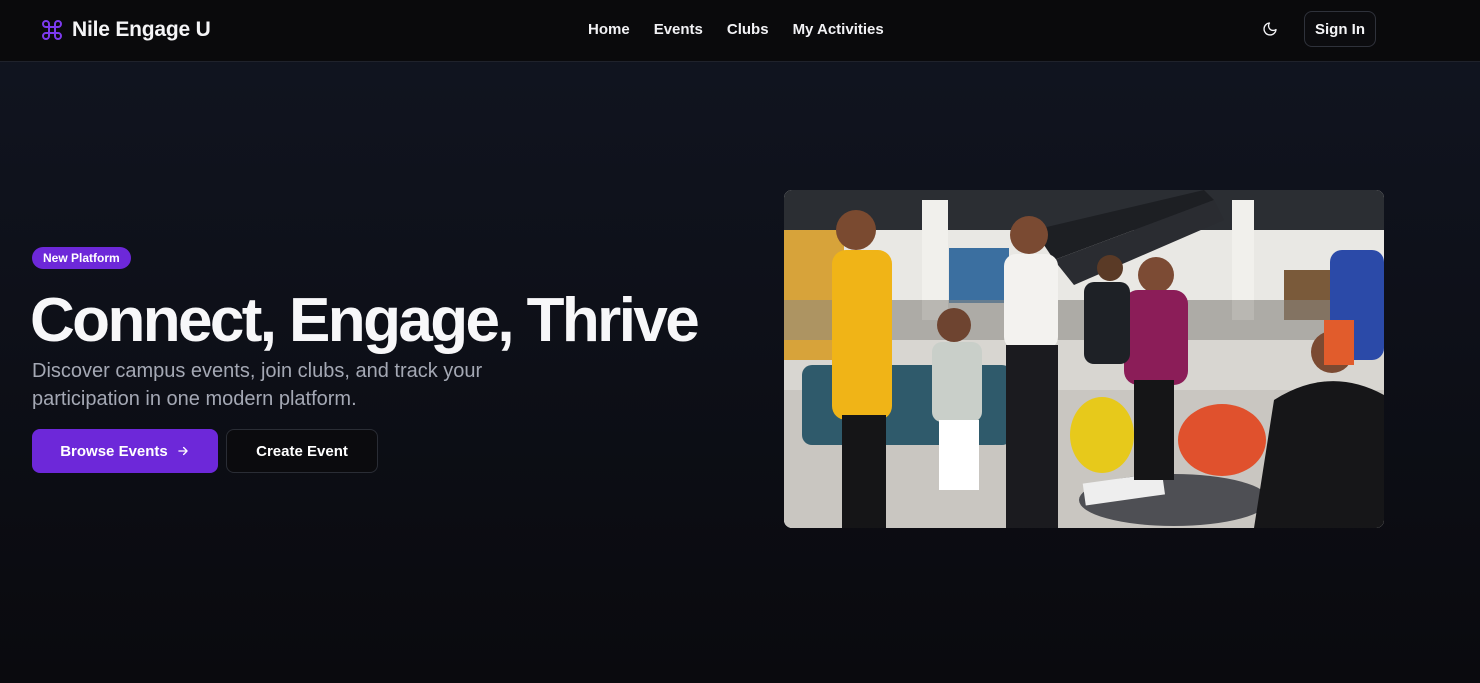 The width and height of the screenshot is (1480, 683). What do you see at coordinates (81, 258) in the screenshot?
I see `new-platform-badge: New Platform` at bounding box center [81, 258].